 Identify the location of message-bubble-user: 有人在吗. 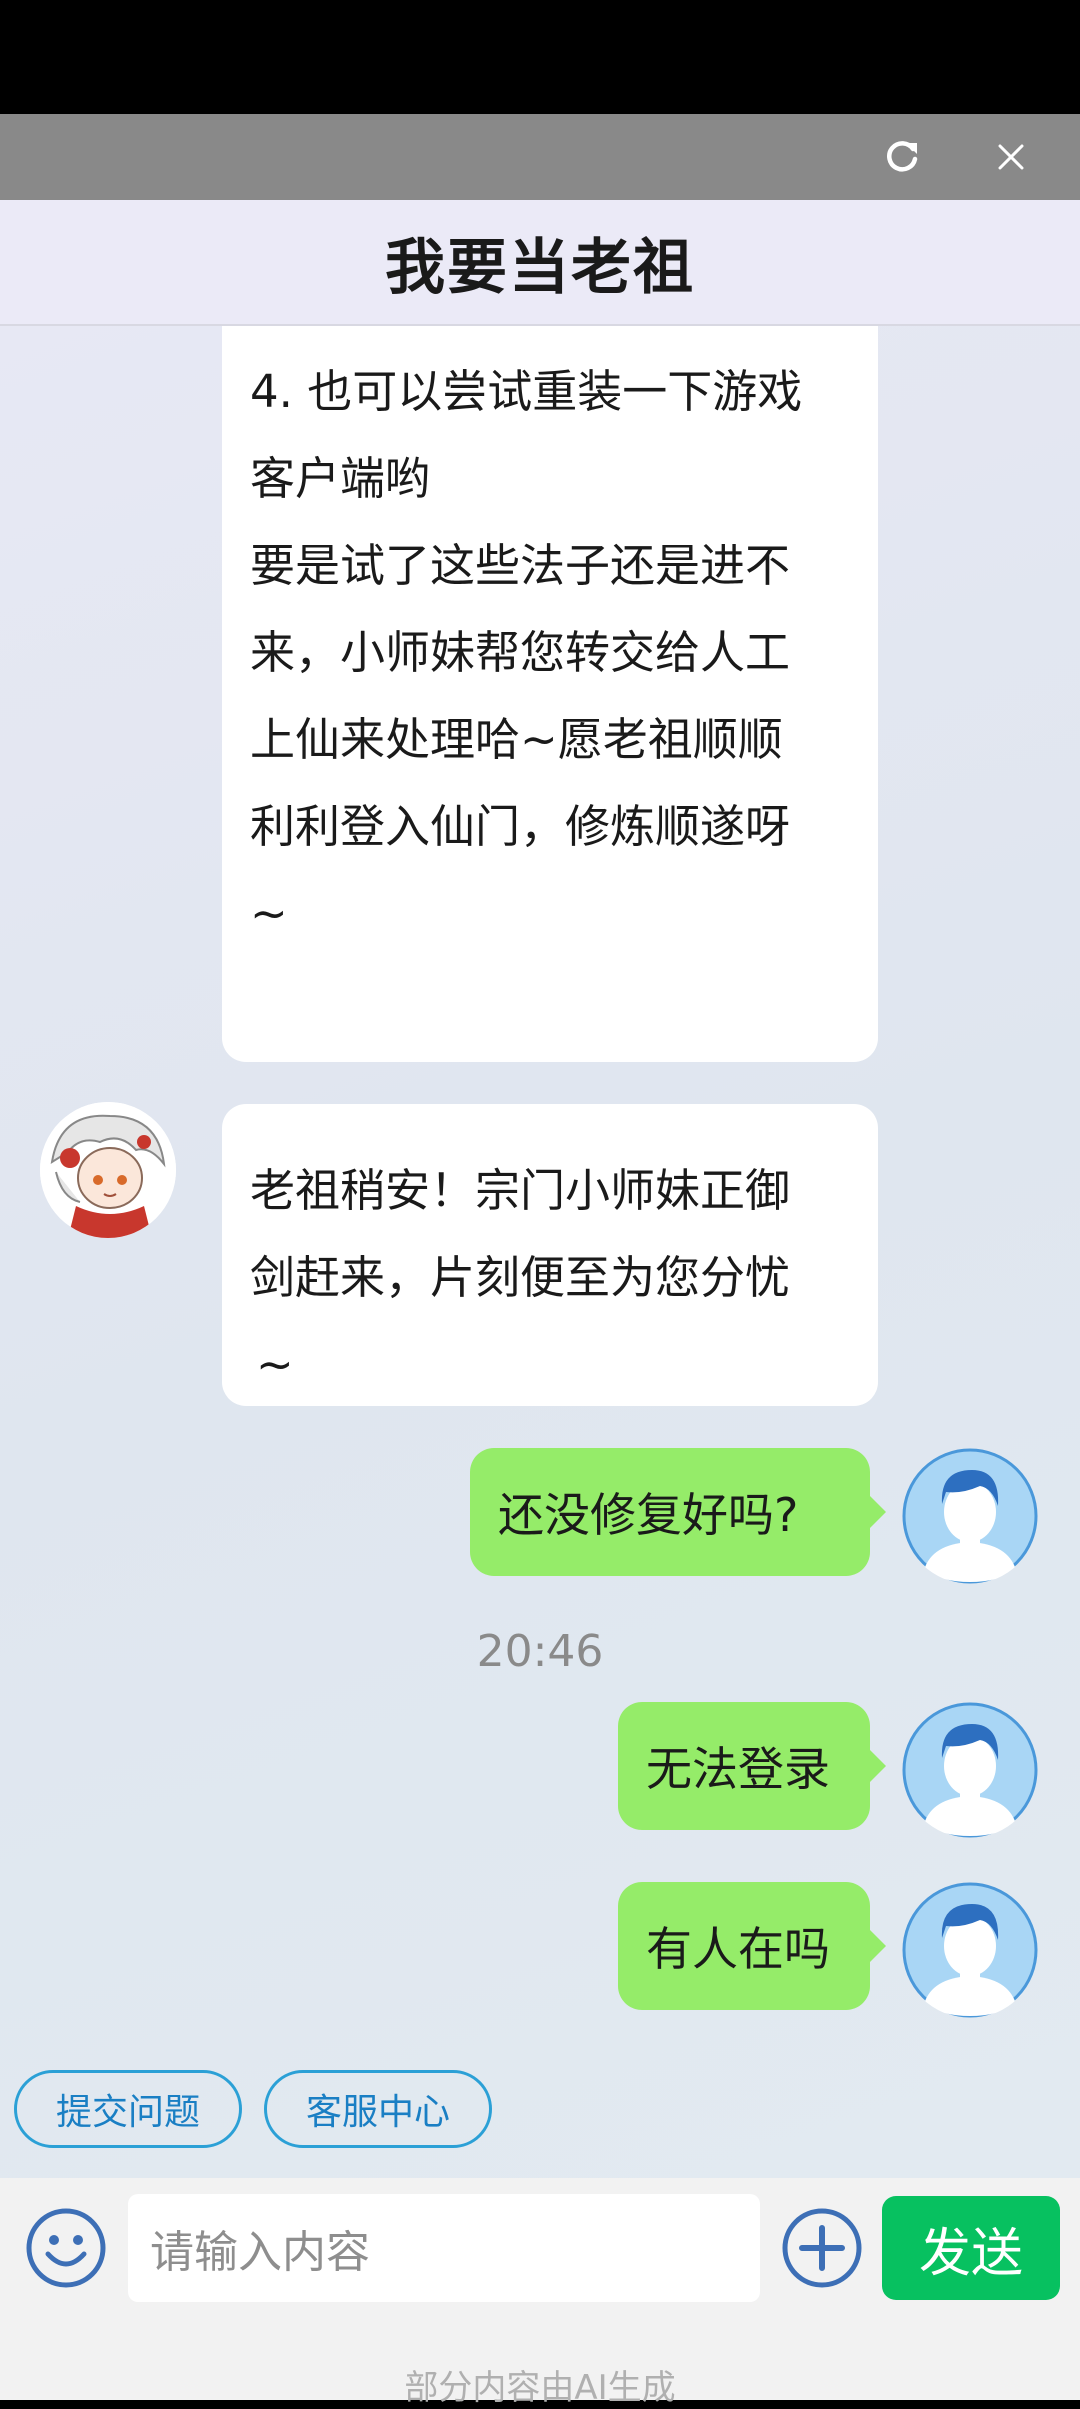
(752, 1946).